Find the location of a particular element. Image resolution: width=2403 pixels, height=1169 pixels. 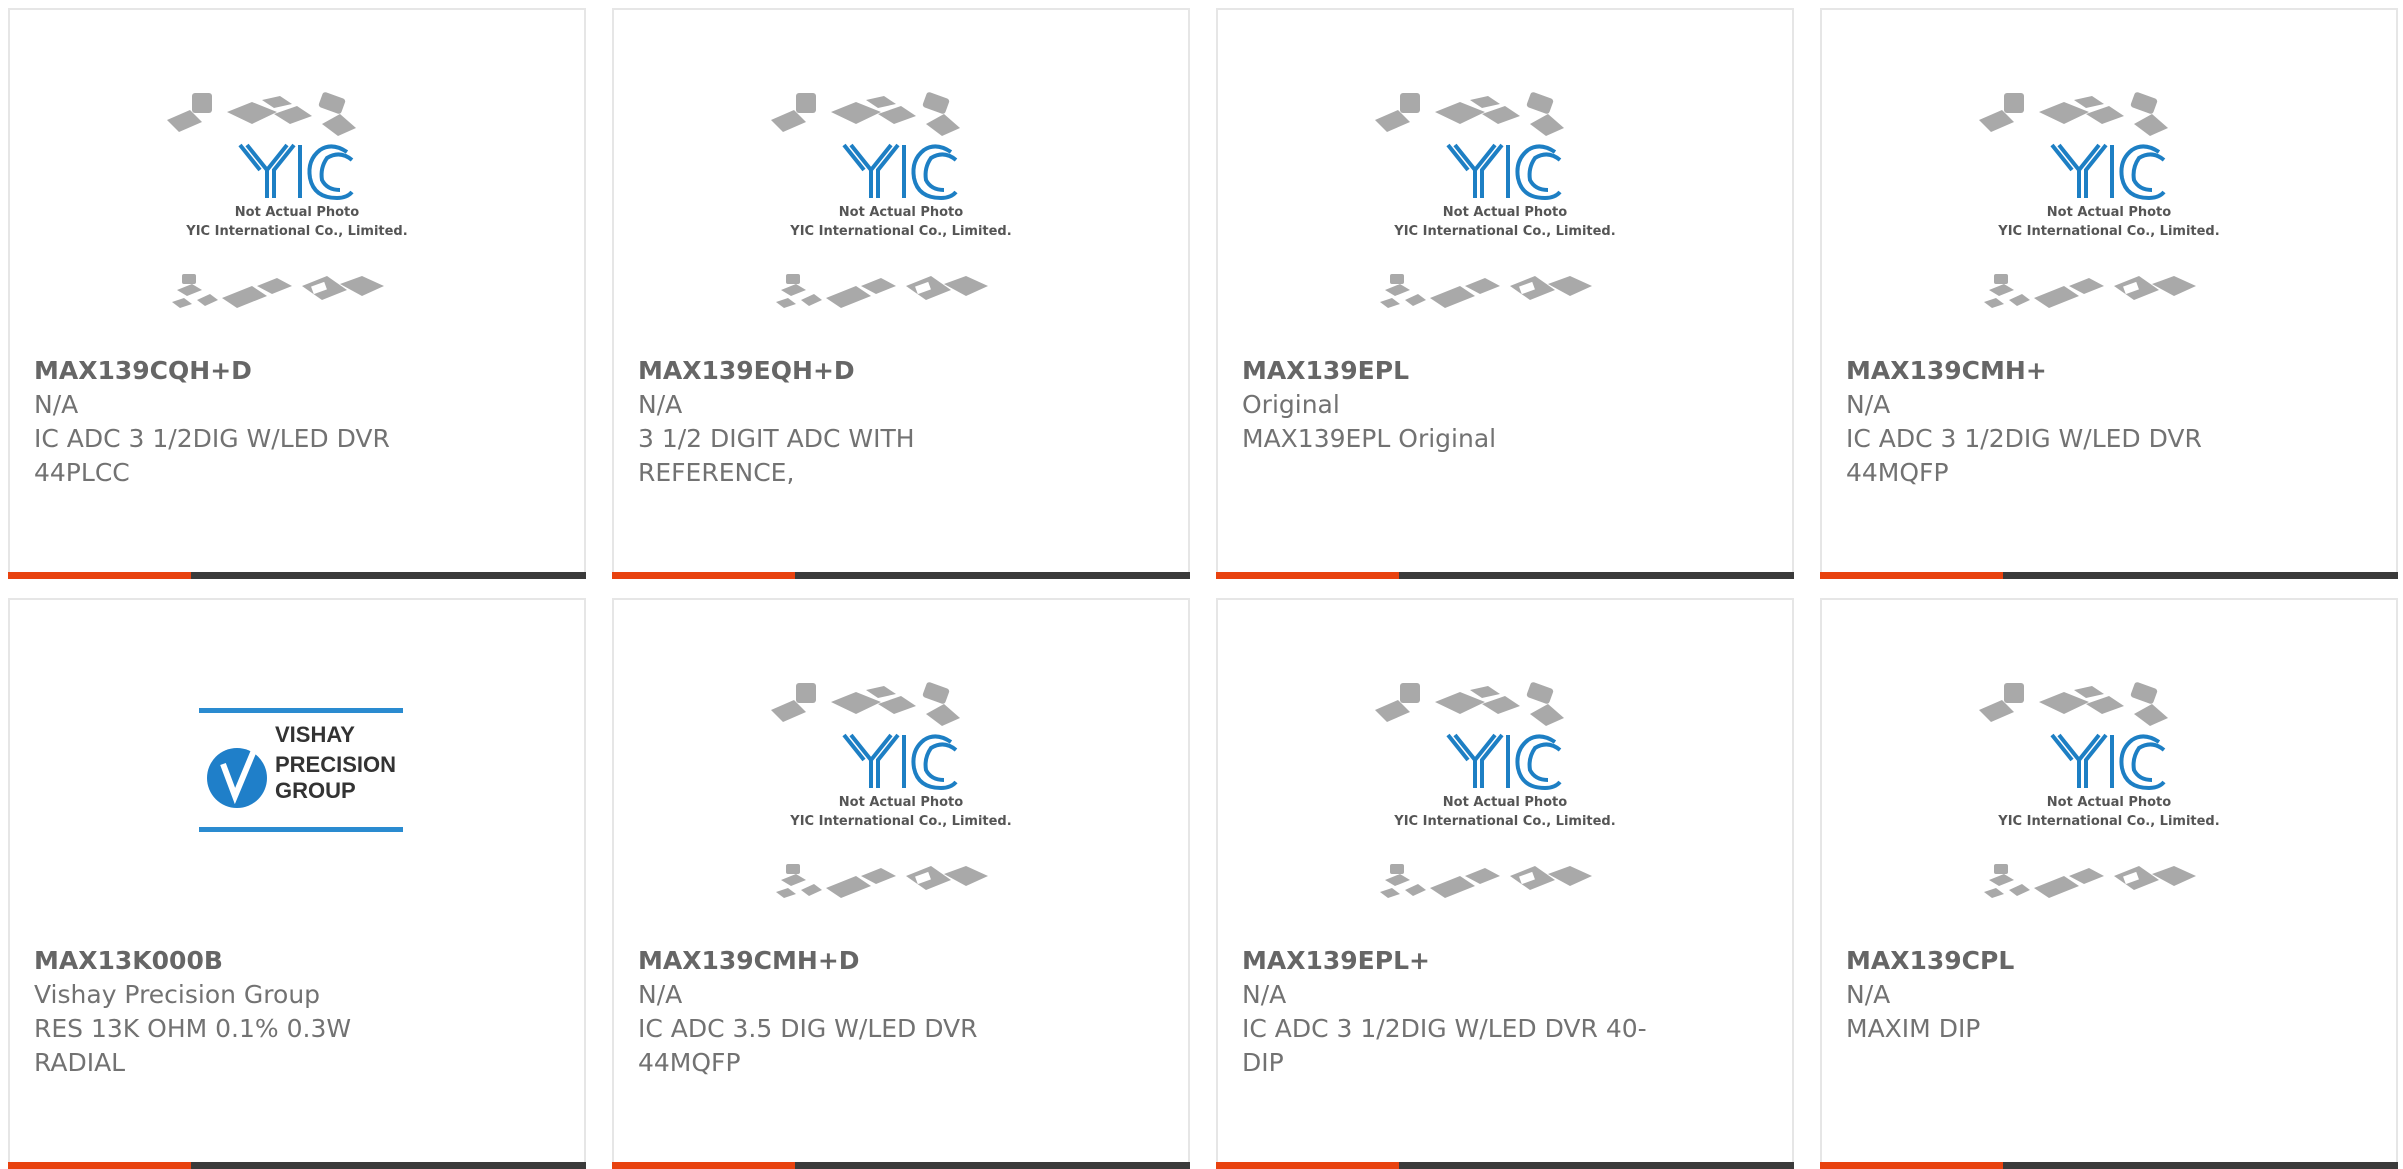

part-number-link: MAX139CMH+D is located at coordinates (893, 961).